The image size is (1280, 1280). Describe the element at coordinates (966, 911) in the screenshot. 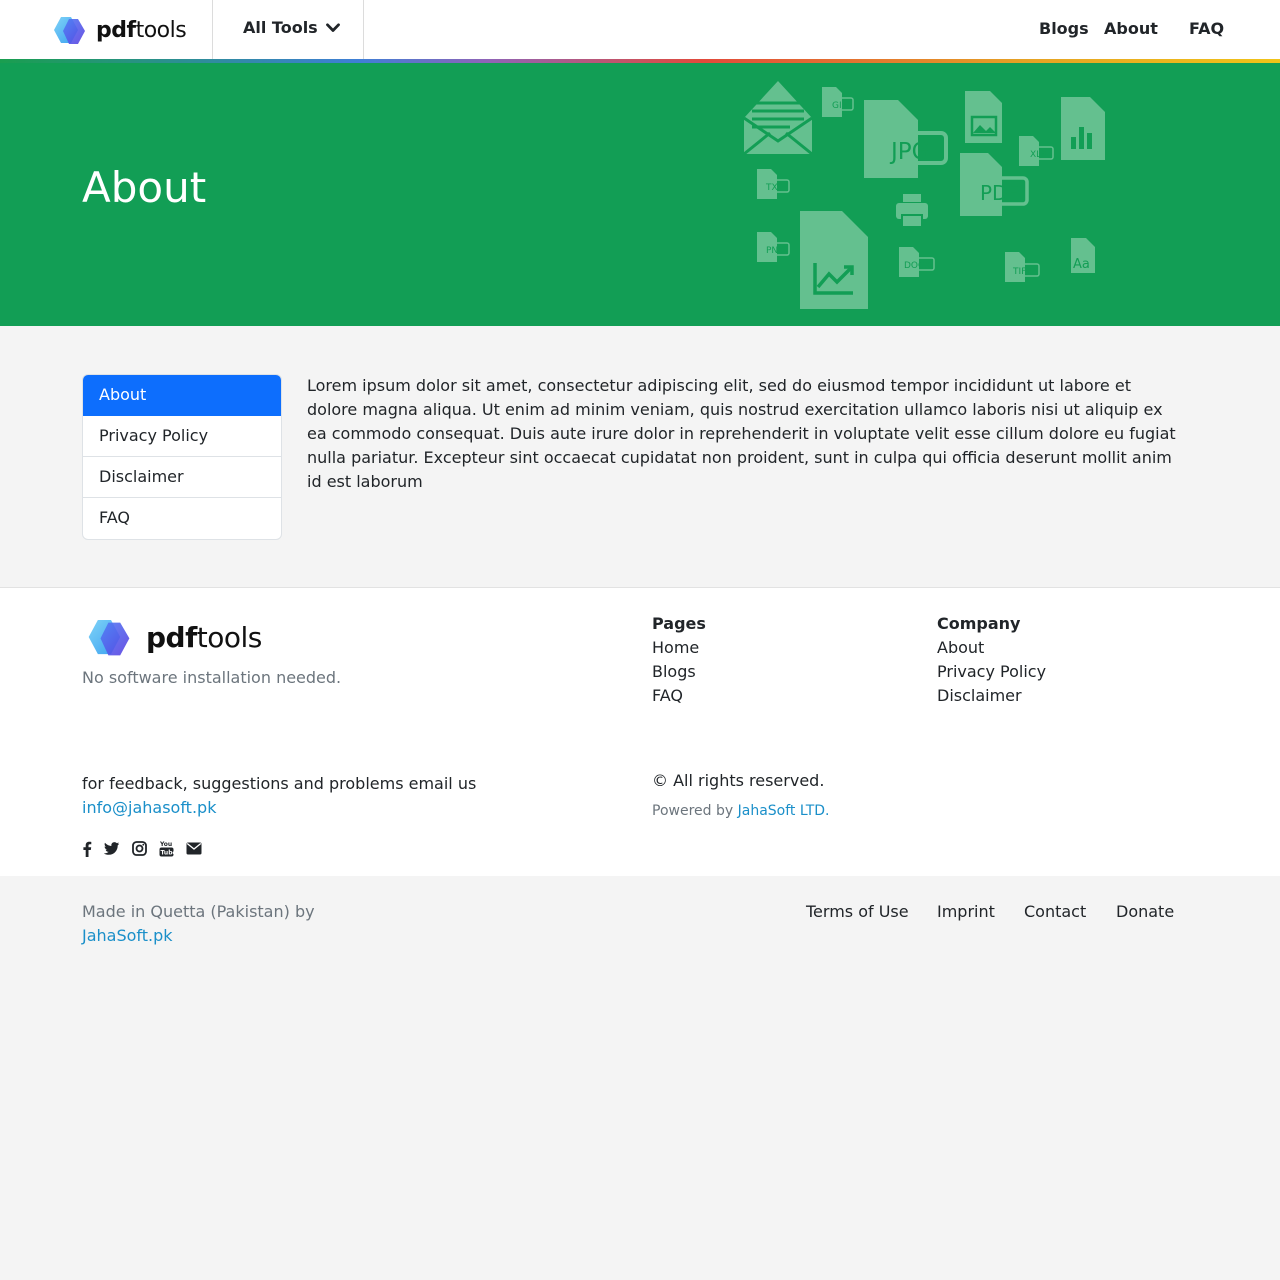

I see `imprint-link: Imprint` at that location.